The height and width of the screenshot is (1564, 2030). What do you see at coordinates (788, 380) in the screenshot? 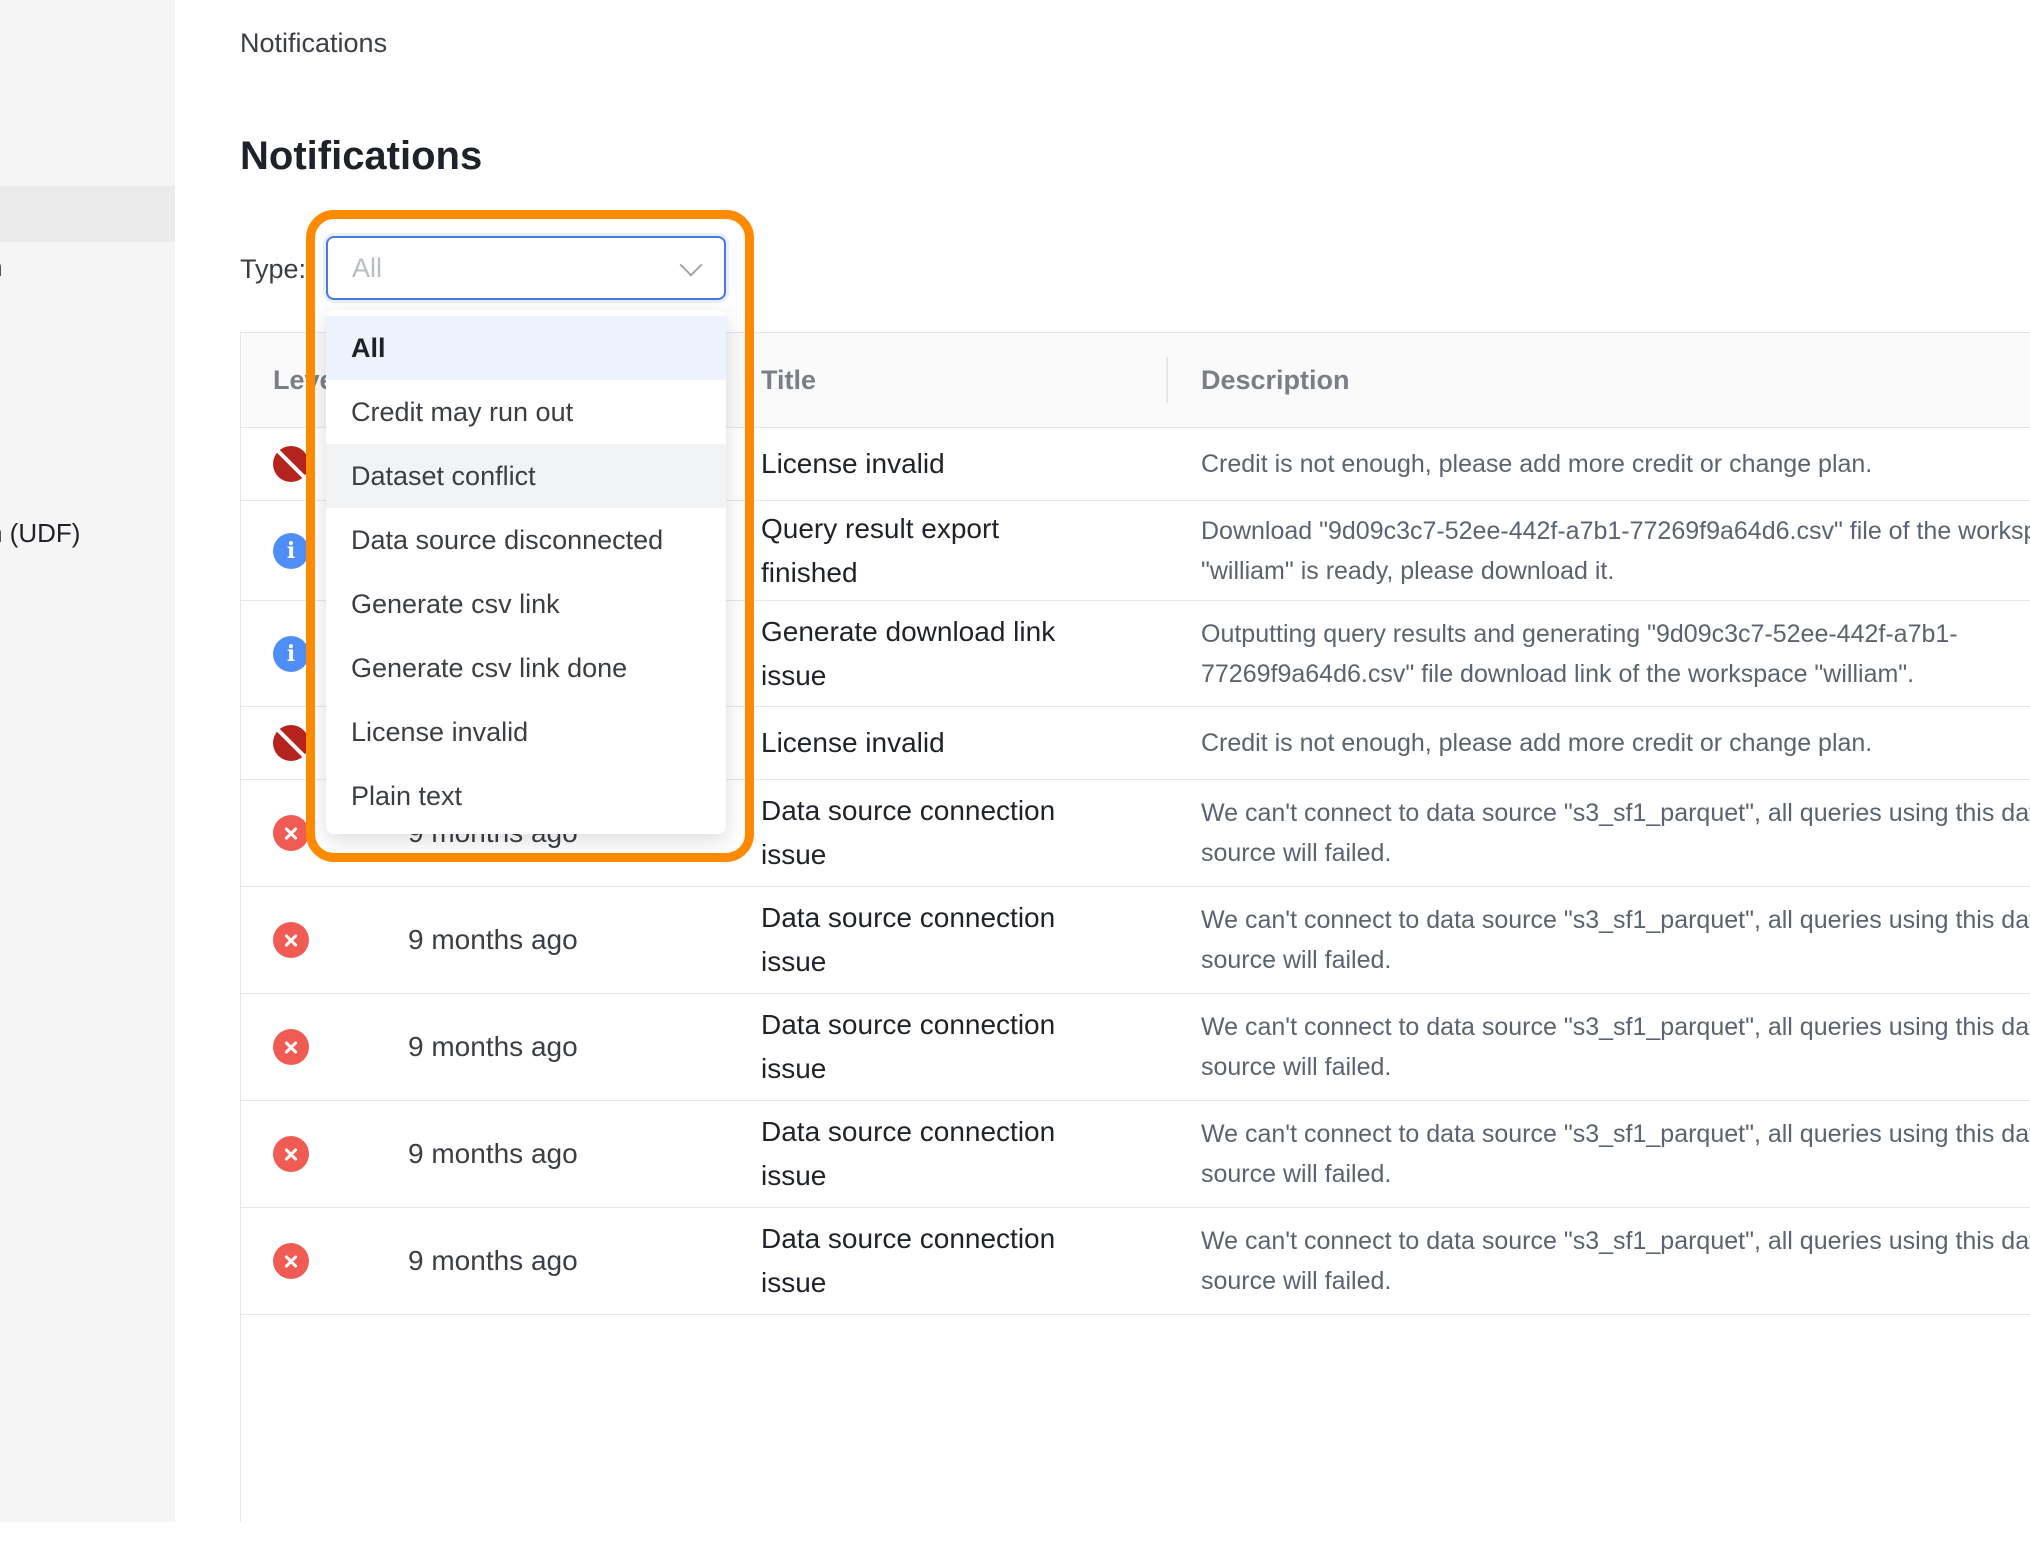
I see `column-header-title: Title` at bounding box center [788, 380].